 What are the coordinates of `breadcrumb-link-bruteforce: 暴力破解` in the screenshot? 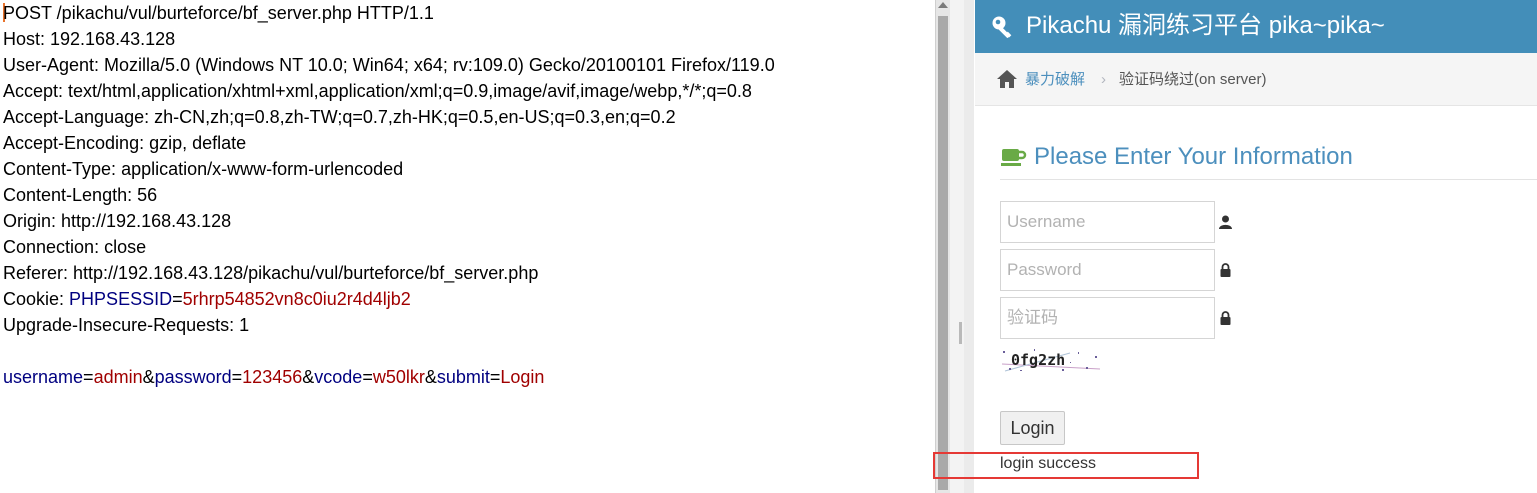 It's located at (1055, 80).